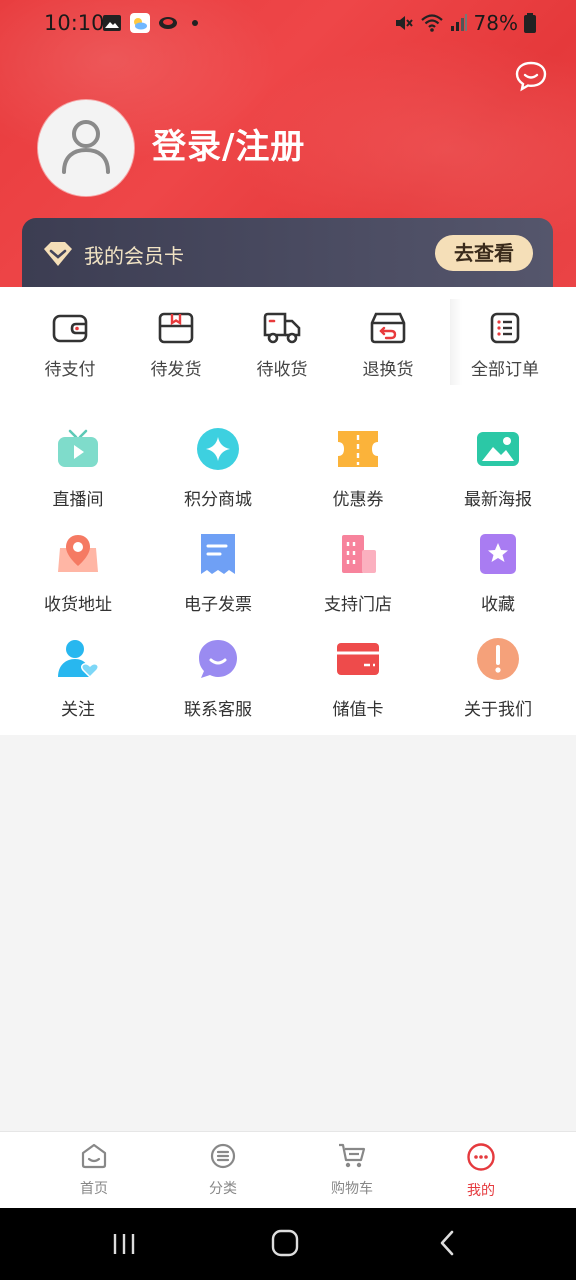 Image resolution: width=576 pixels, height=1280 pixels. What do you see at coordinates (358, 605) in the screenshot?
I see `grid-item-label: 支持门店` at bounding box center [358, 605].